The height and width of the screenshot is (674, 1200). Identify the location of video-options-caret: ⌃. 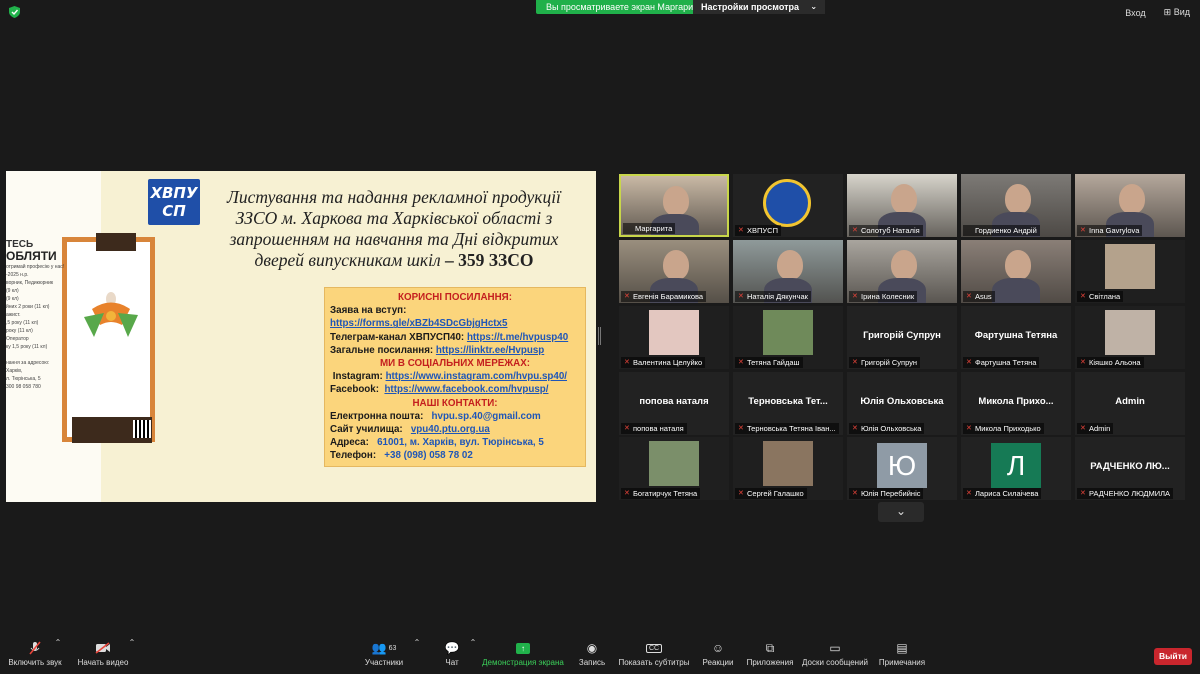
(132, 656).